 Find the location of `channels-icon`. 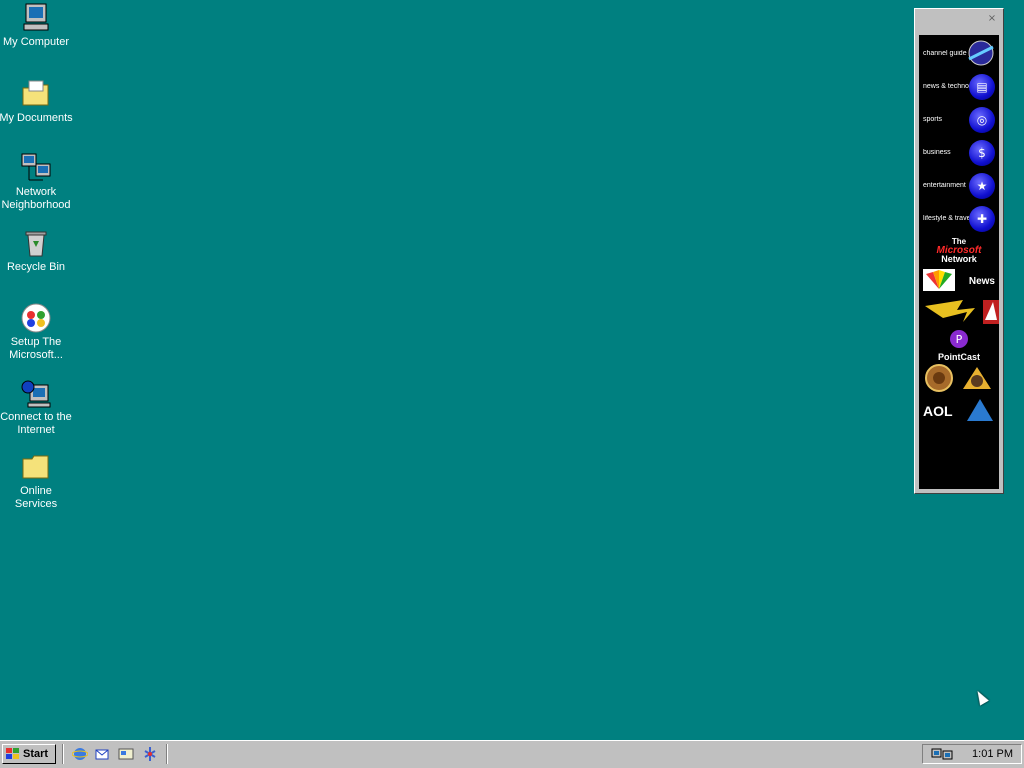

channels-icon is located at coordinates (150, 754).